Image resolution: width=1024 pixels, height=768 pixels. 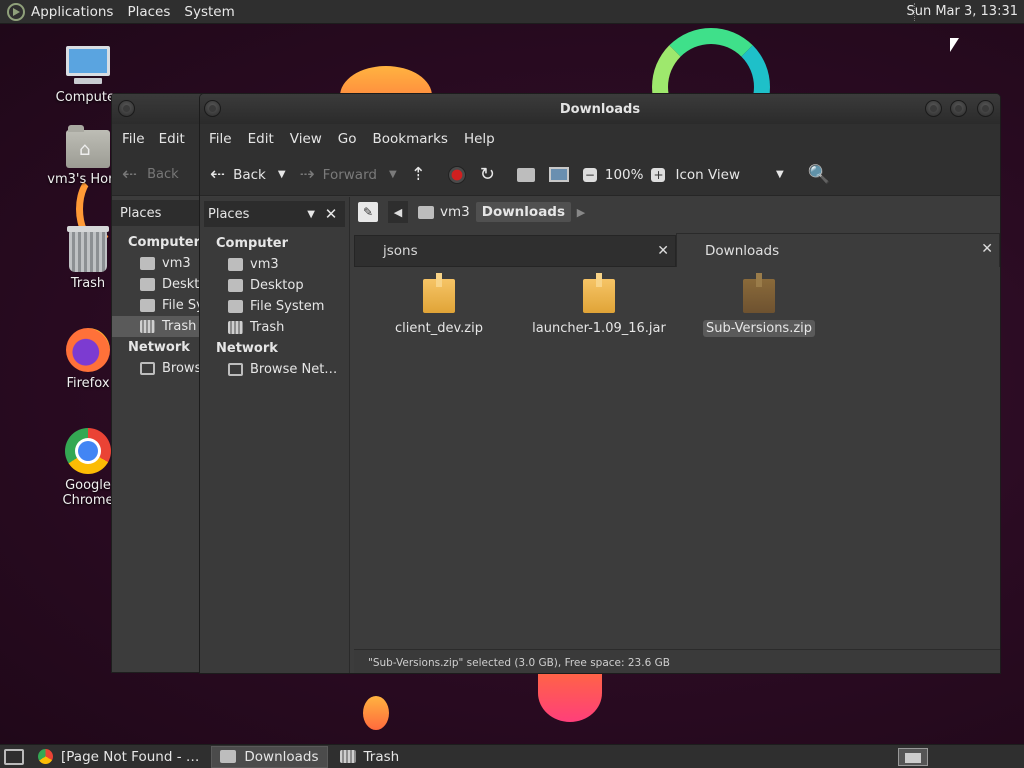 I want to click on zoom-level: 100%, so click(x=624, y=175).